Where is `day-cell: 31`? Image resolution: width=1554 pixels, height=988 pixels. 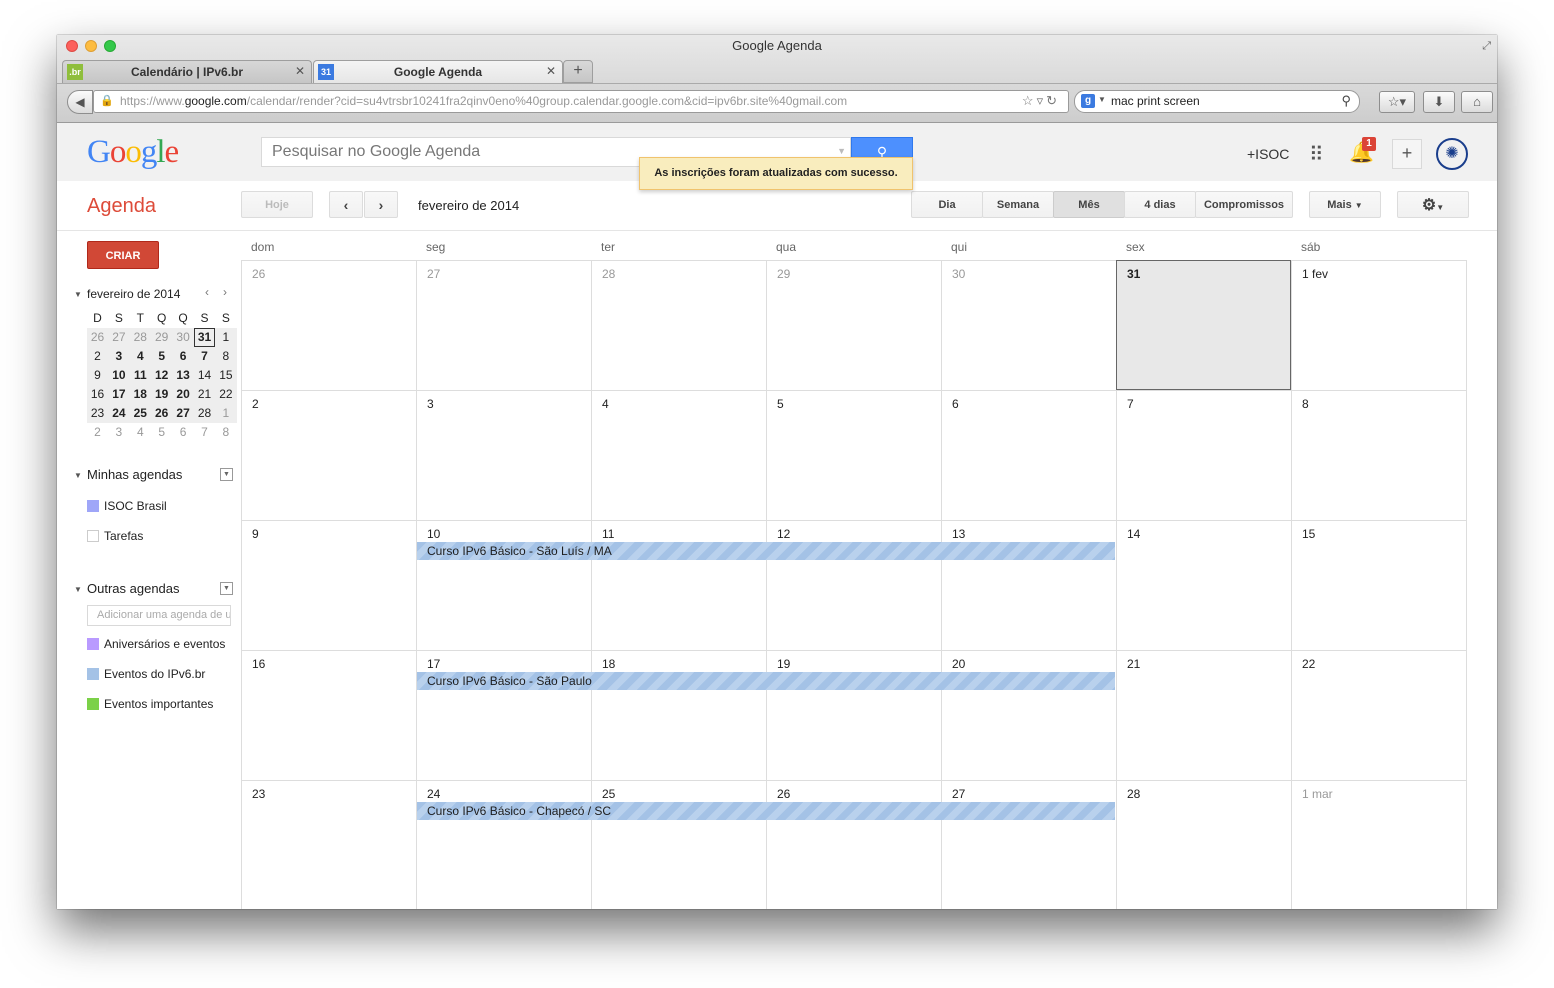 day-cell: 31 is located at coordinates (1203, 325).